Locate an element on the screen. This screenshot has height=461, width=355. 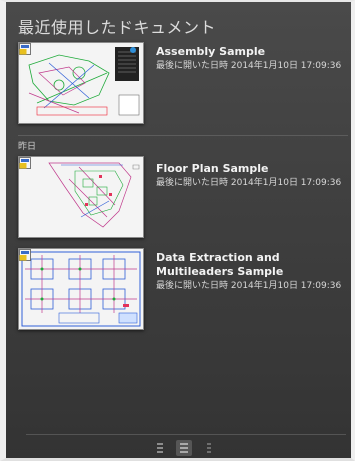
data-extraction-drawing-preview is located at coordinates (81, 289).